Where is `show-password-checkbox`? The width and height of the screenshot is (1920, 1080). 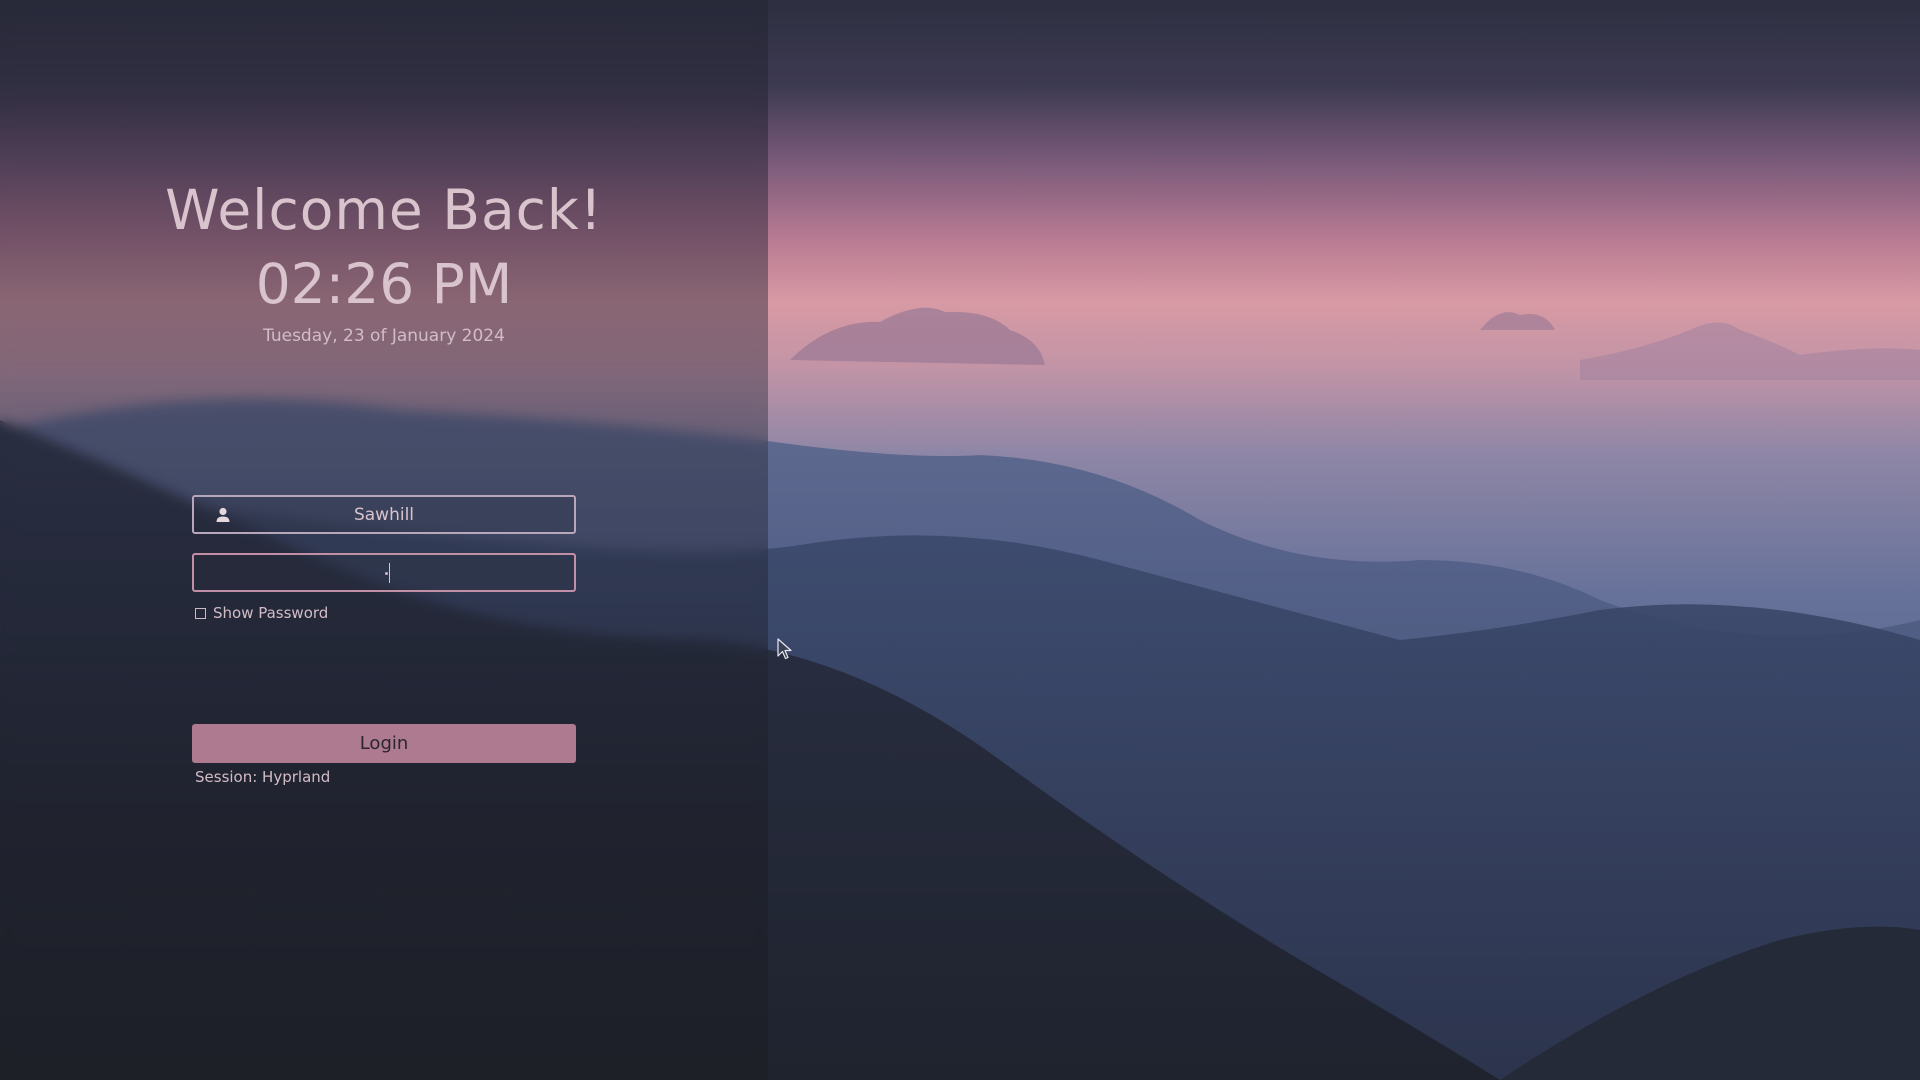 show-password-checkbox is located at coordinates (200, 613).